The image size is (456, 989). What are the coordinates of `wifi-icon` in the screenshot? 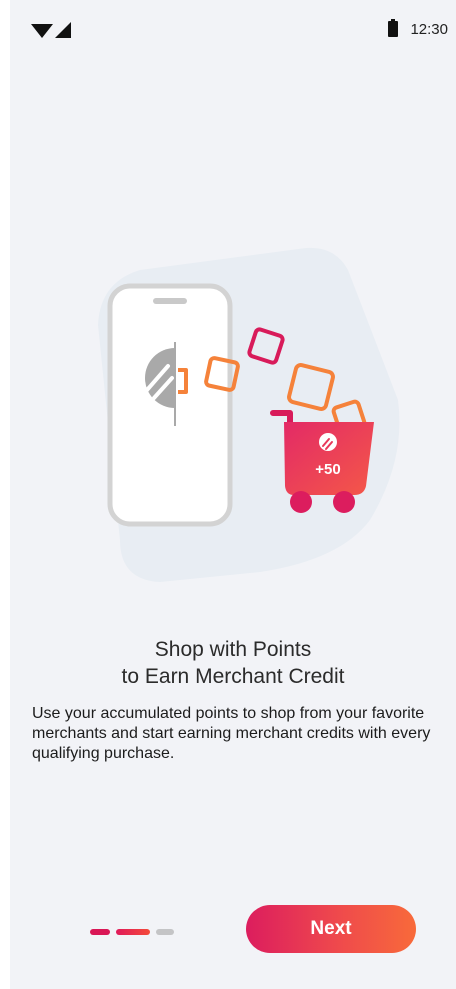 It's located at (42, 31).